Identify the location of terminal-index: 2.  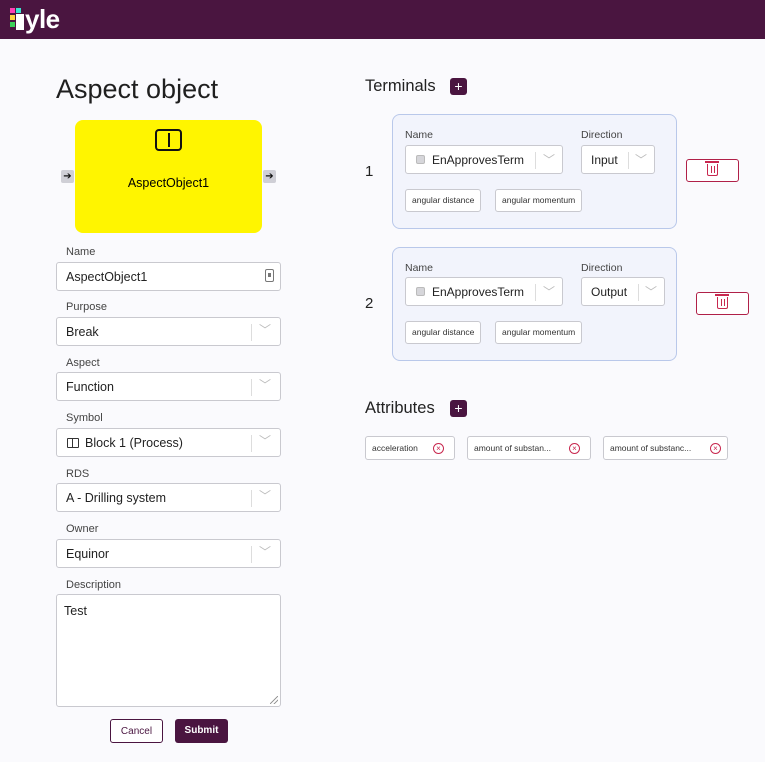
(369, 303).